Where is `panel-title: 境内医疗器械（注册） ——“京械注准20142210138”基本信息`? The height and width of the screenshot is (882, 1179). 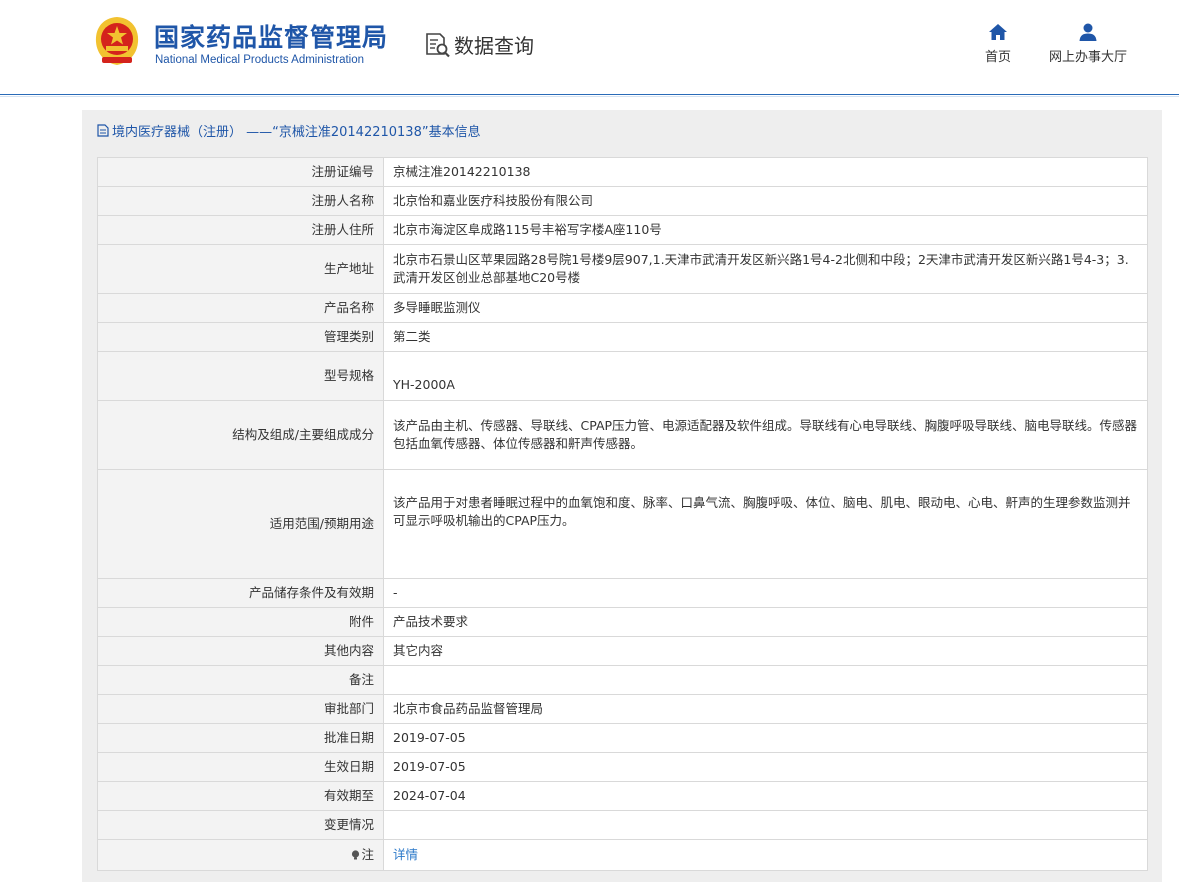
panel-title: 境内医疗器械（注册） ——“京械注准20142210138”基本信息 is located at coordinates (289, 130).